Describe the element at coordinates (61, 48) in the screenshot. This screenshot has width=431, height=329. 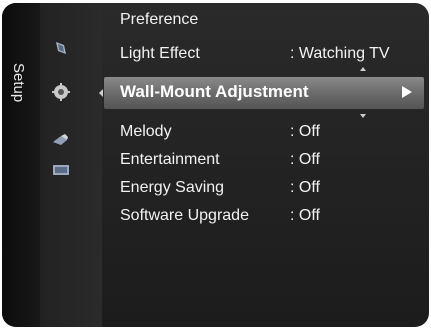
I see `picture-icon` at that location.